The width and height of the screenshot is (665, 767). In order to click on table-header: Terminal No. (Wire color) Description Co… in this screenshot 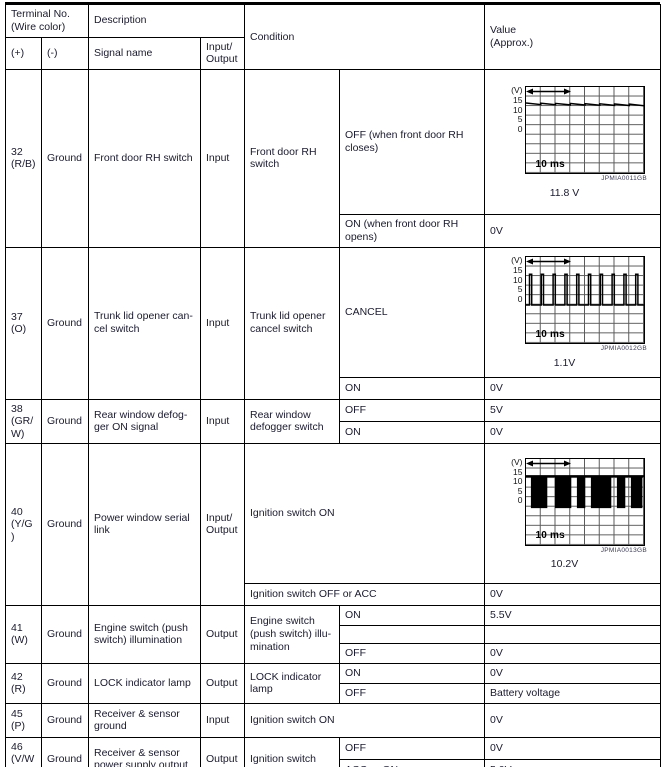, I will do `click(333, 37)`.